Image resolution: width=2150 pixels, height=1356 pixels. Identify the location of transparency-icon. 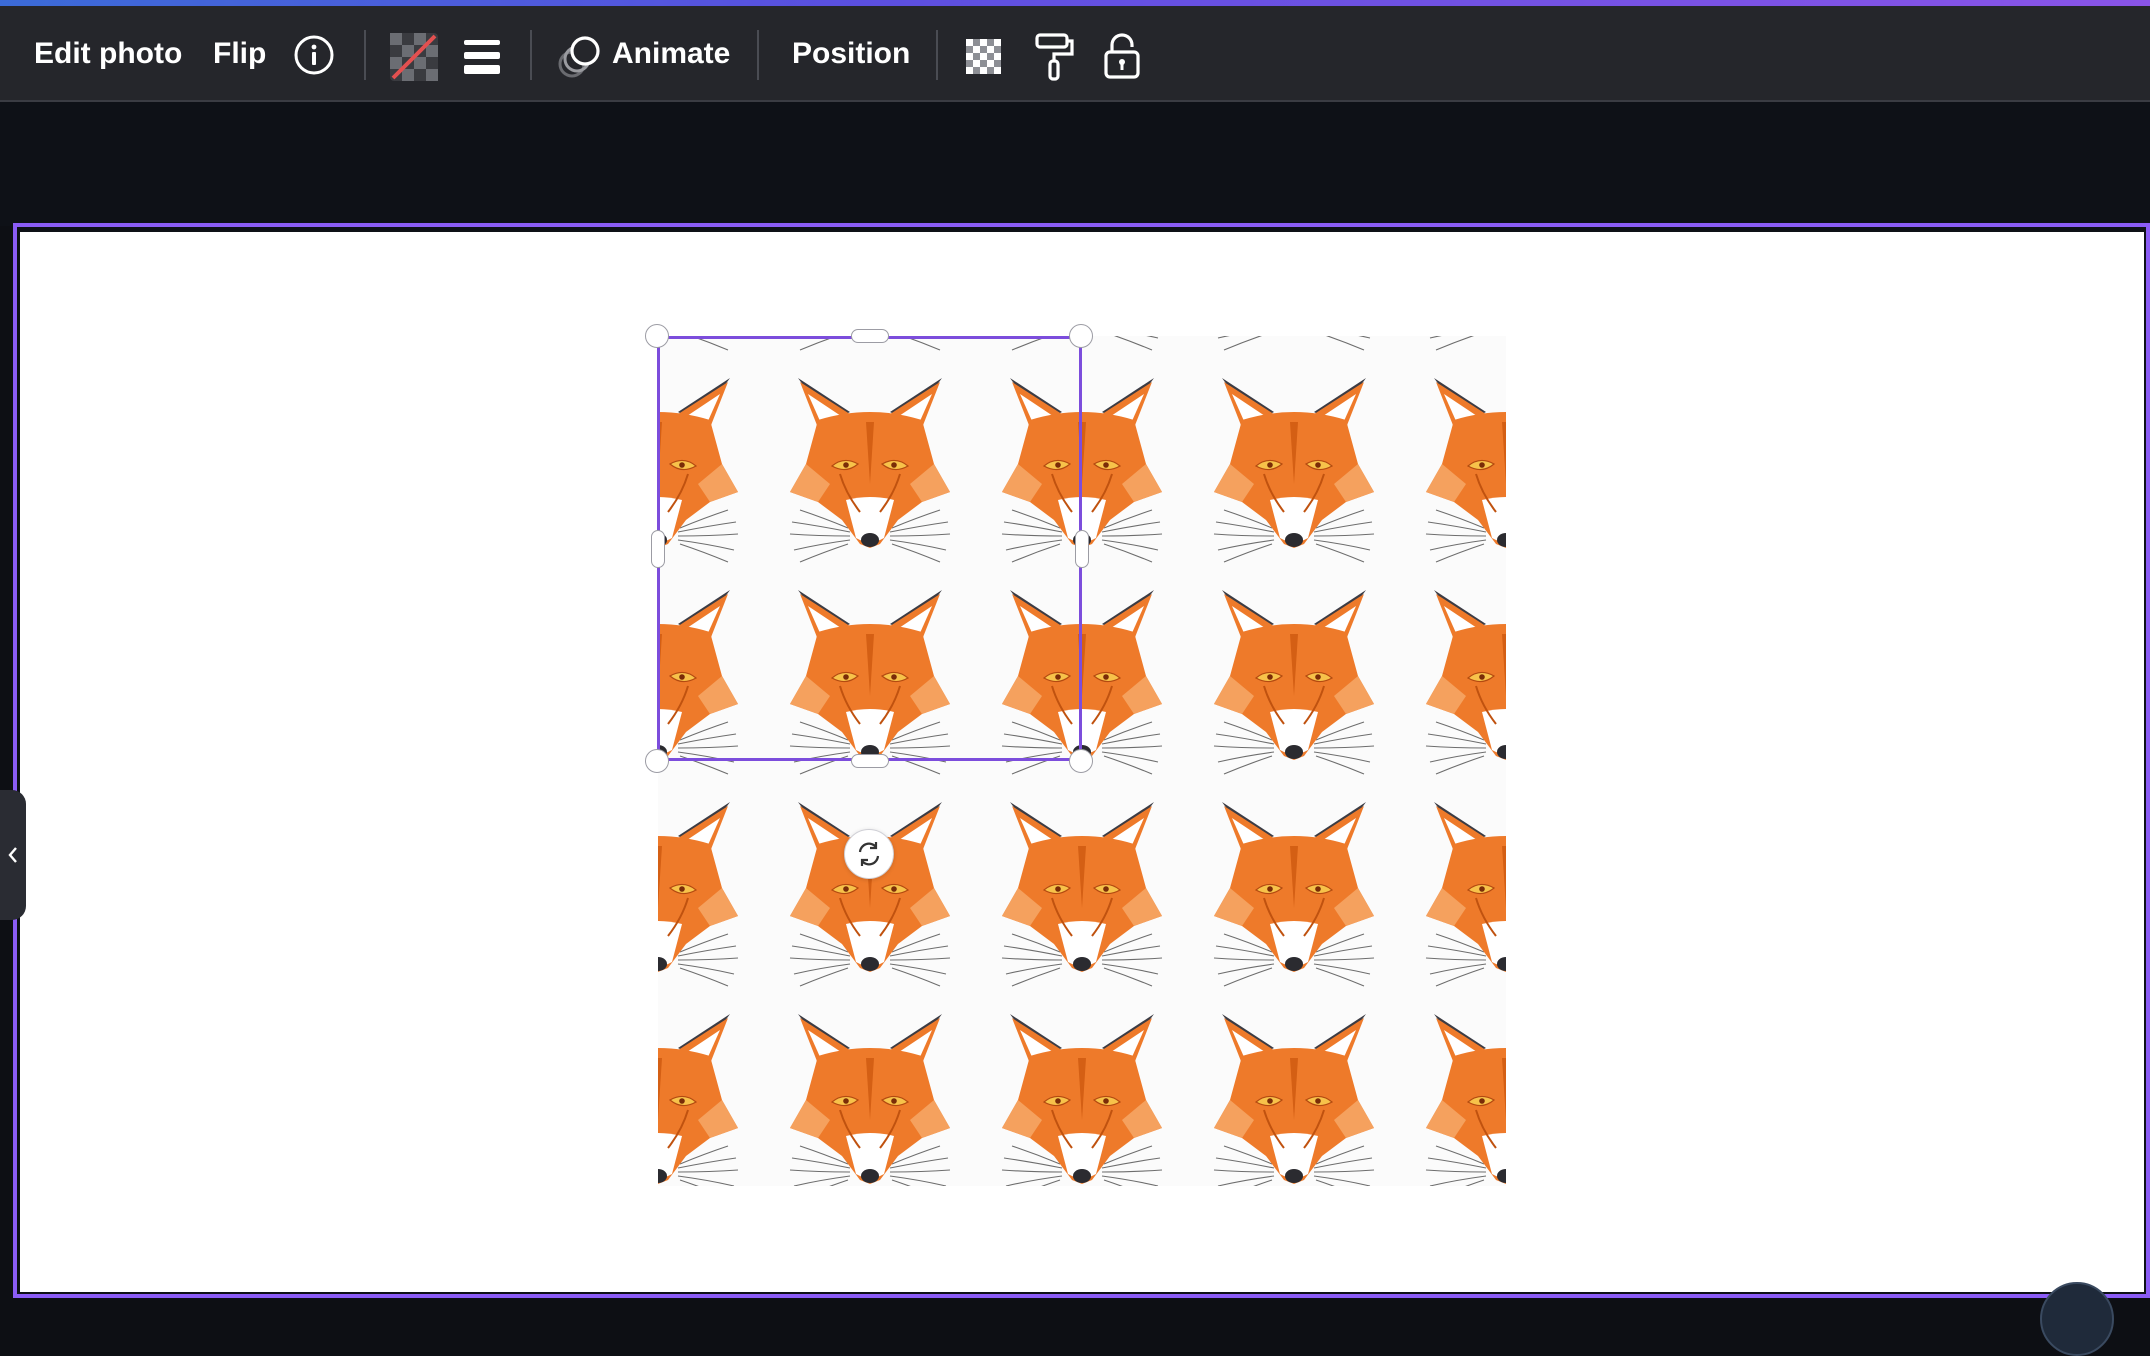
(414, 57).